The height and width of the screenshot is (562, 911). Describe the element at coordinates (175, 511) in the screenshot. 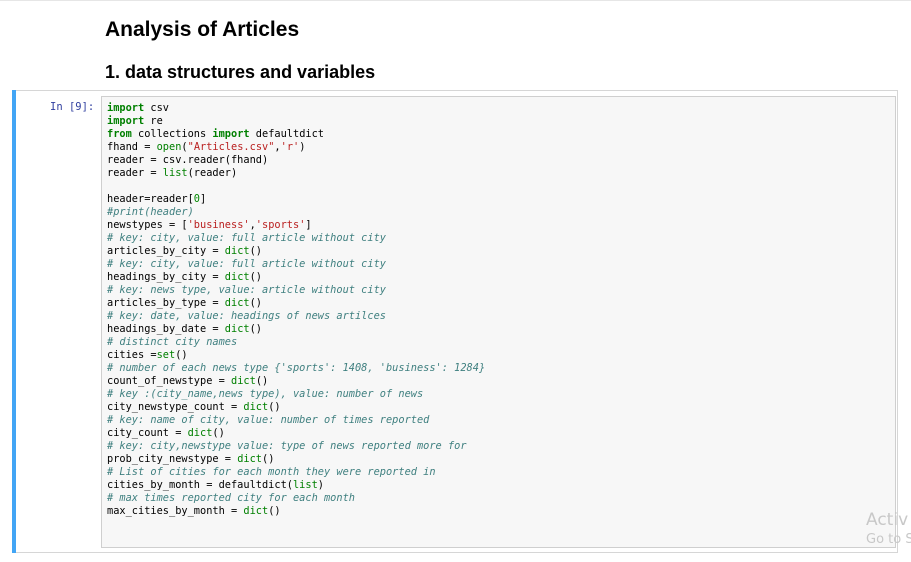

I see `code-token: max_cities_by_month =` at that location.